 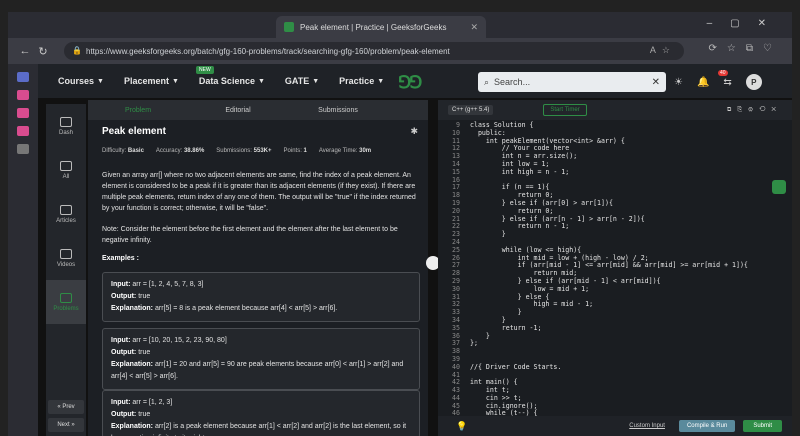 What do you see at coordinates (471, 110) in the screenshot?
I see `language-select: C++ (g++ 5.4)` at bounding box center [471, 110].